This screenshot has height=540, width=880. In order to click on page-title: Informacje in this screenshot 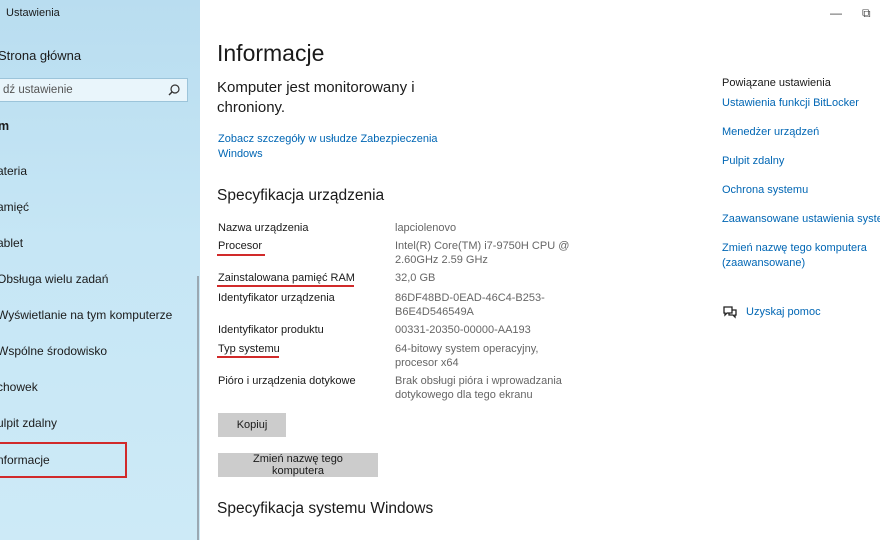, I will do `click(271, 53)`.